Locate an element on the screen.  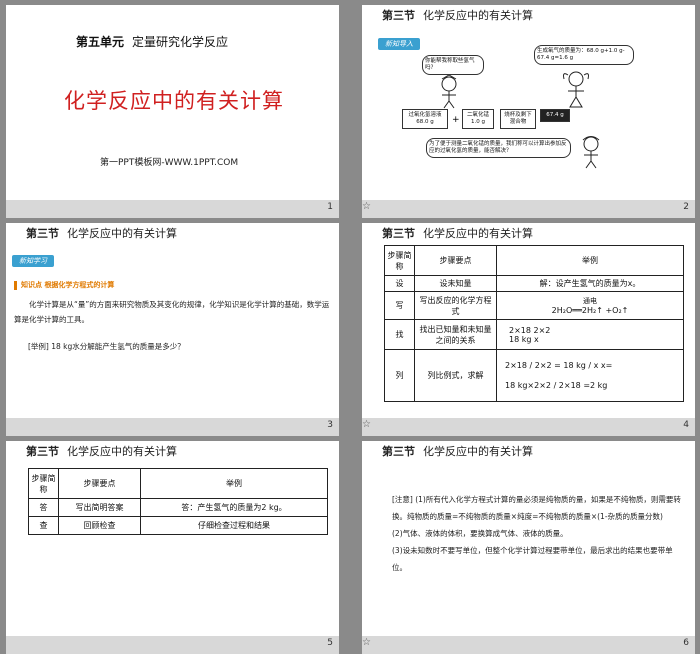
speech-bubble-bottom: 为了便于测量二氧化锰的质量，我们称可以计算出参加反应的过氧化氢的质量，能否解决？ is located at coordinates (498, 148).